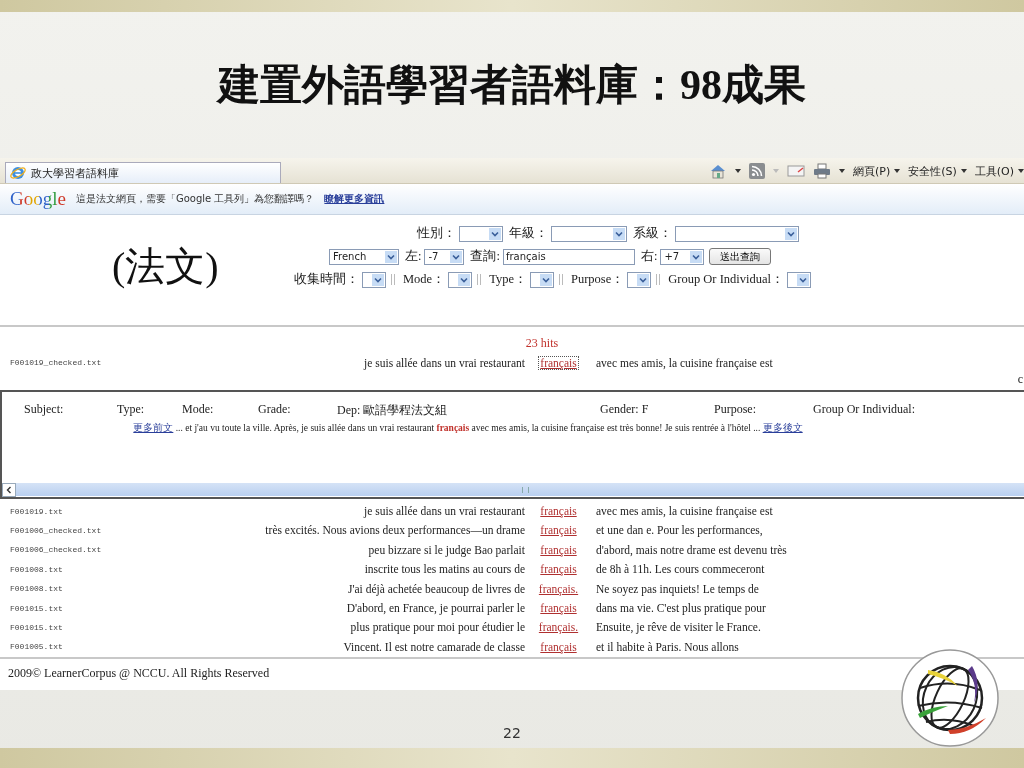  I want to click on browser-tab: 政大學習者語料庫, so click(143, 172).